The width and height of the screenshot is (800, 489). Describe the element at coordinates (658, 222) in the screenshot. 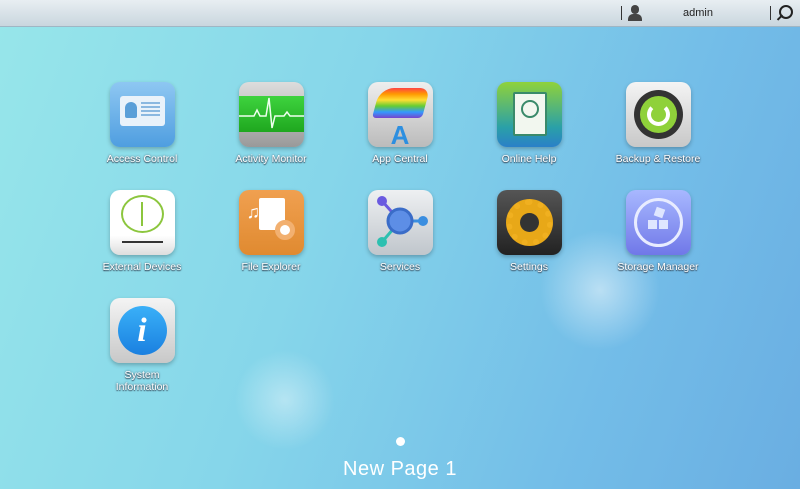

I see `storage-manager-icon` at that location.